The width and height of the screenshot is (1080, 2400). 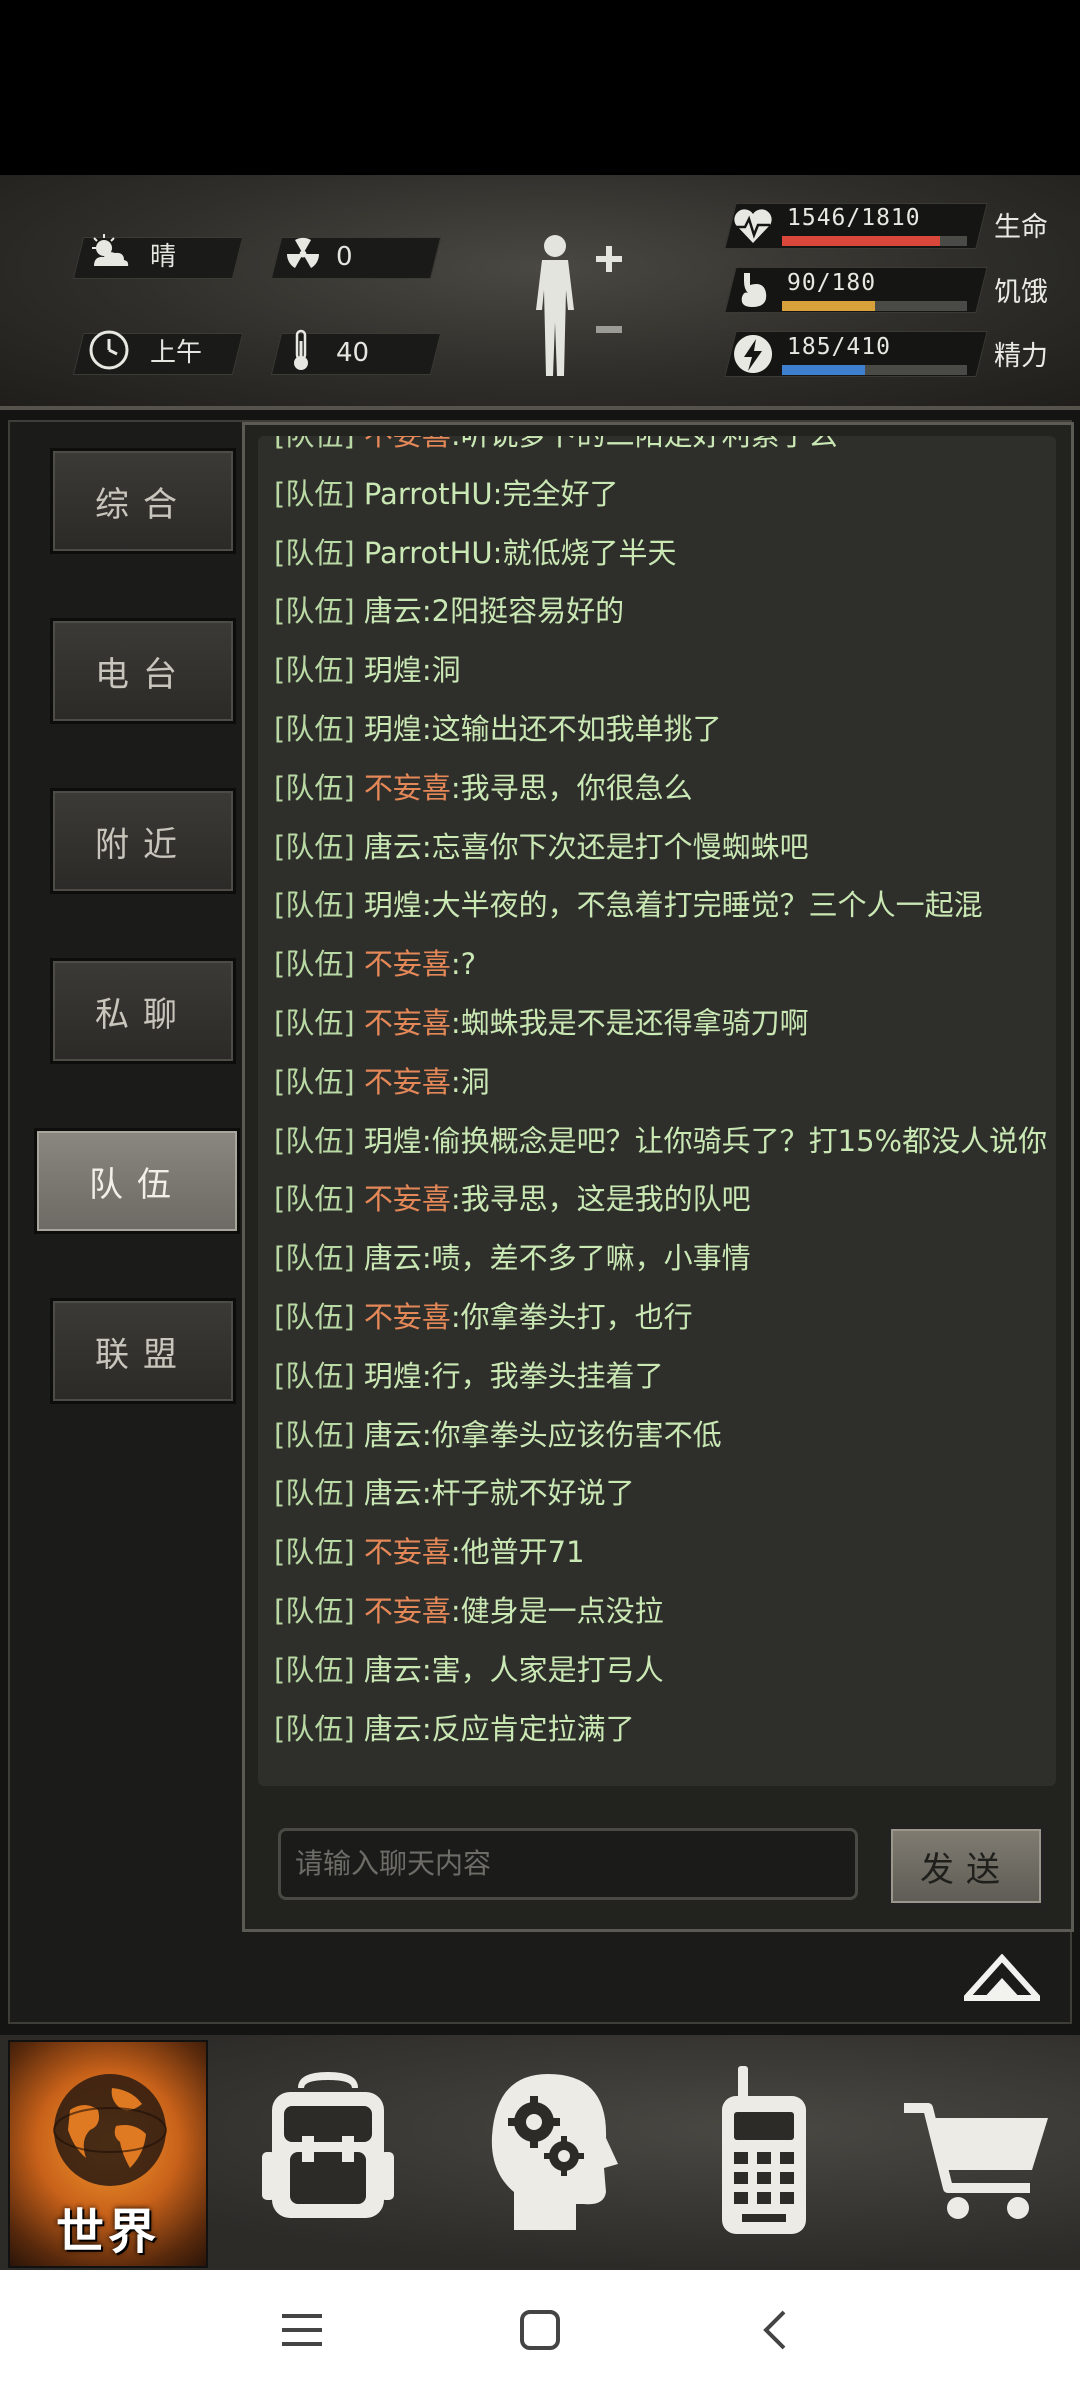 What do you see at coordinates (824, 370) in the screenshot?
I see `energy-bar-fill` at bounding box center [824, 370].